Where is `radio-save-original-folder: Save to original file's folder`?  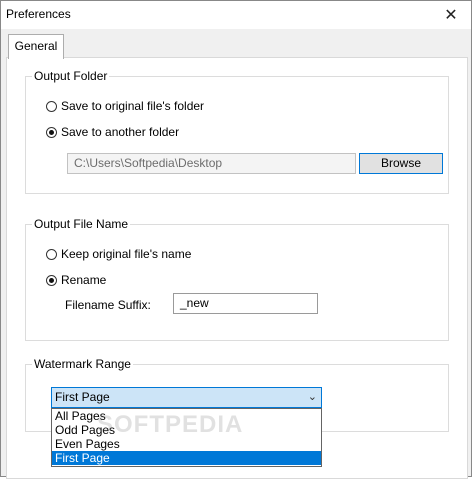 radio-save-original-folder: Save to original file's folder is located at coordinates (125, 106).